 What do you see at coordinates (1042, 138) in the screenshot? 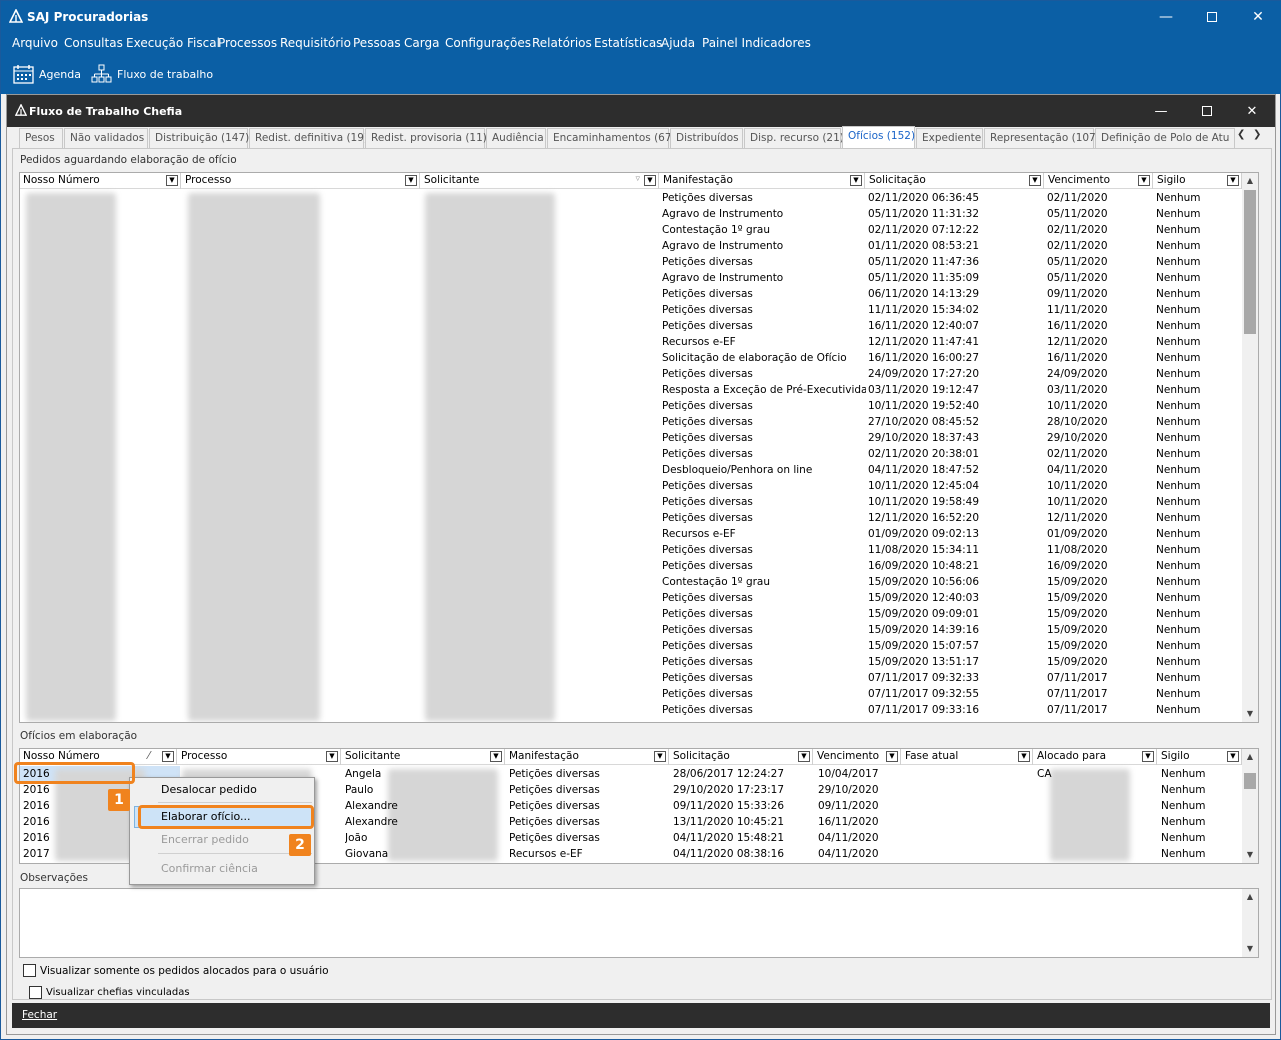
I see `tab-representacao: Representação (107)` at bounding box center [1042, 138].